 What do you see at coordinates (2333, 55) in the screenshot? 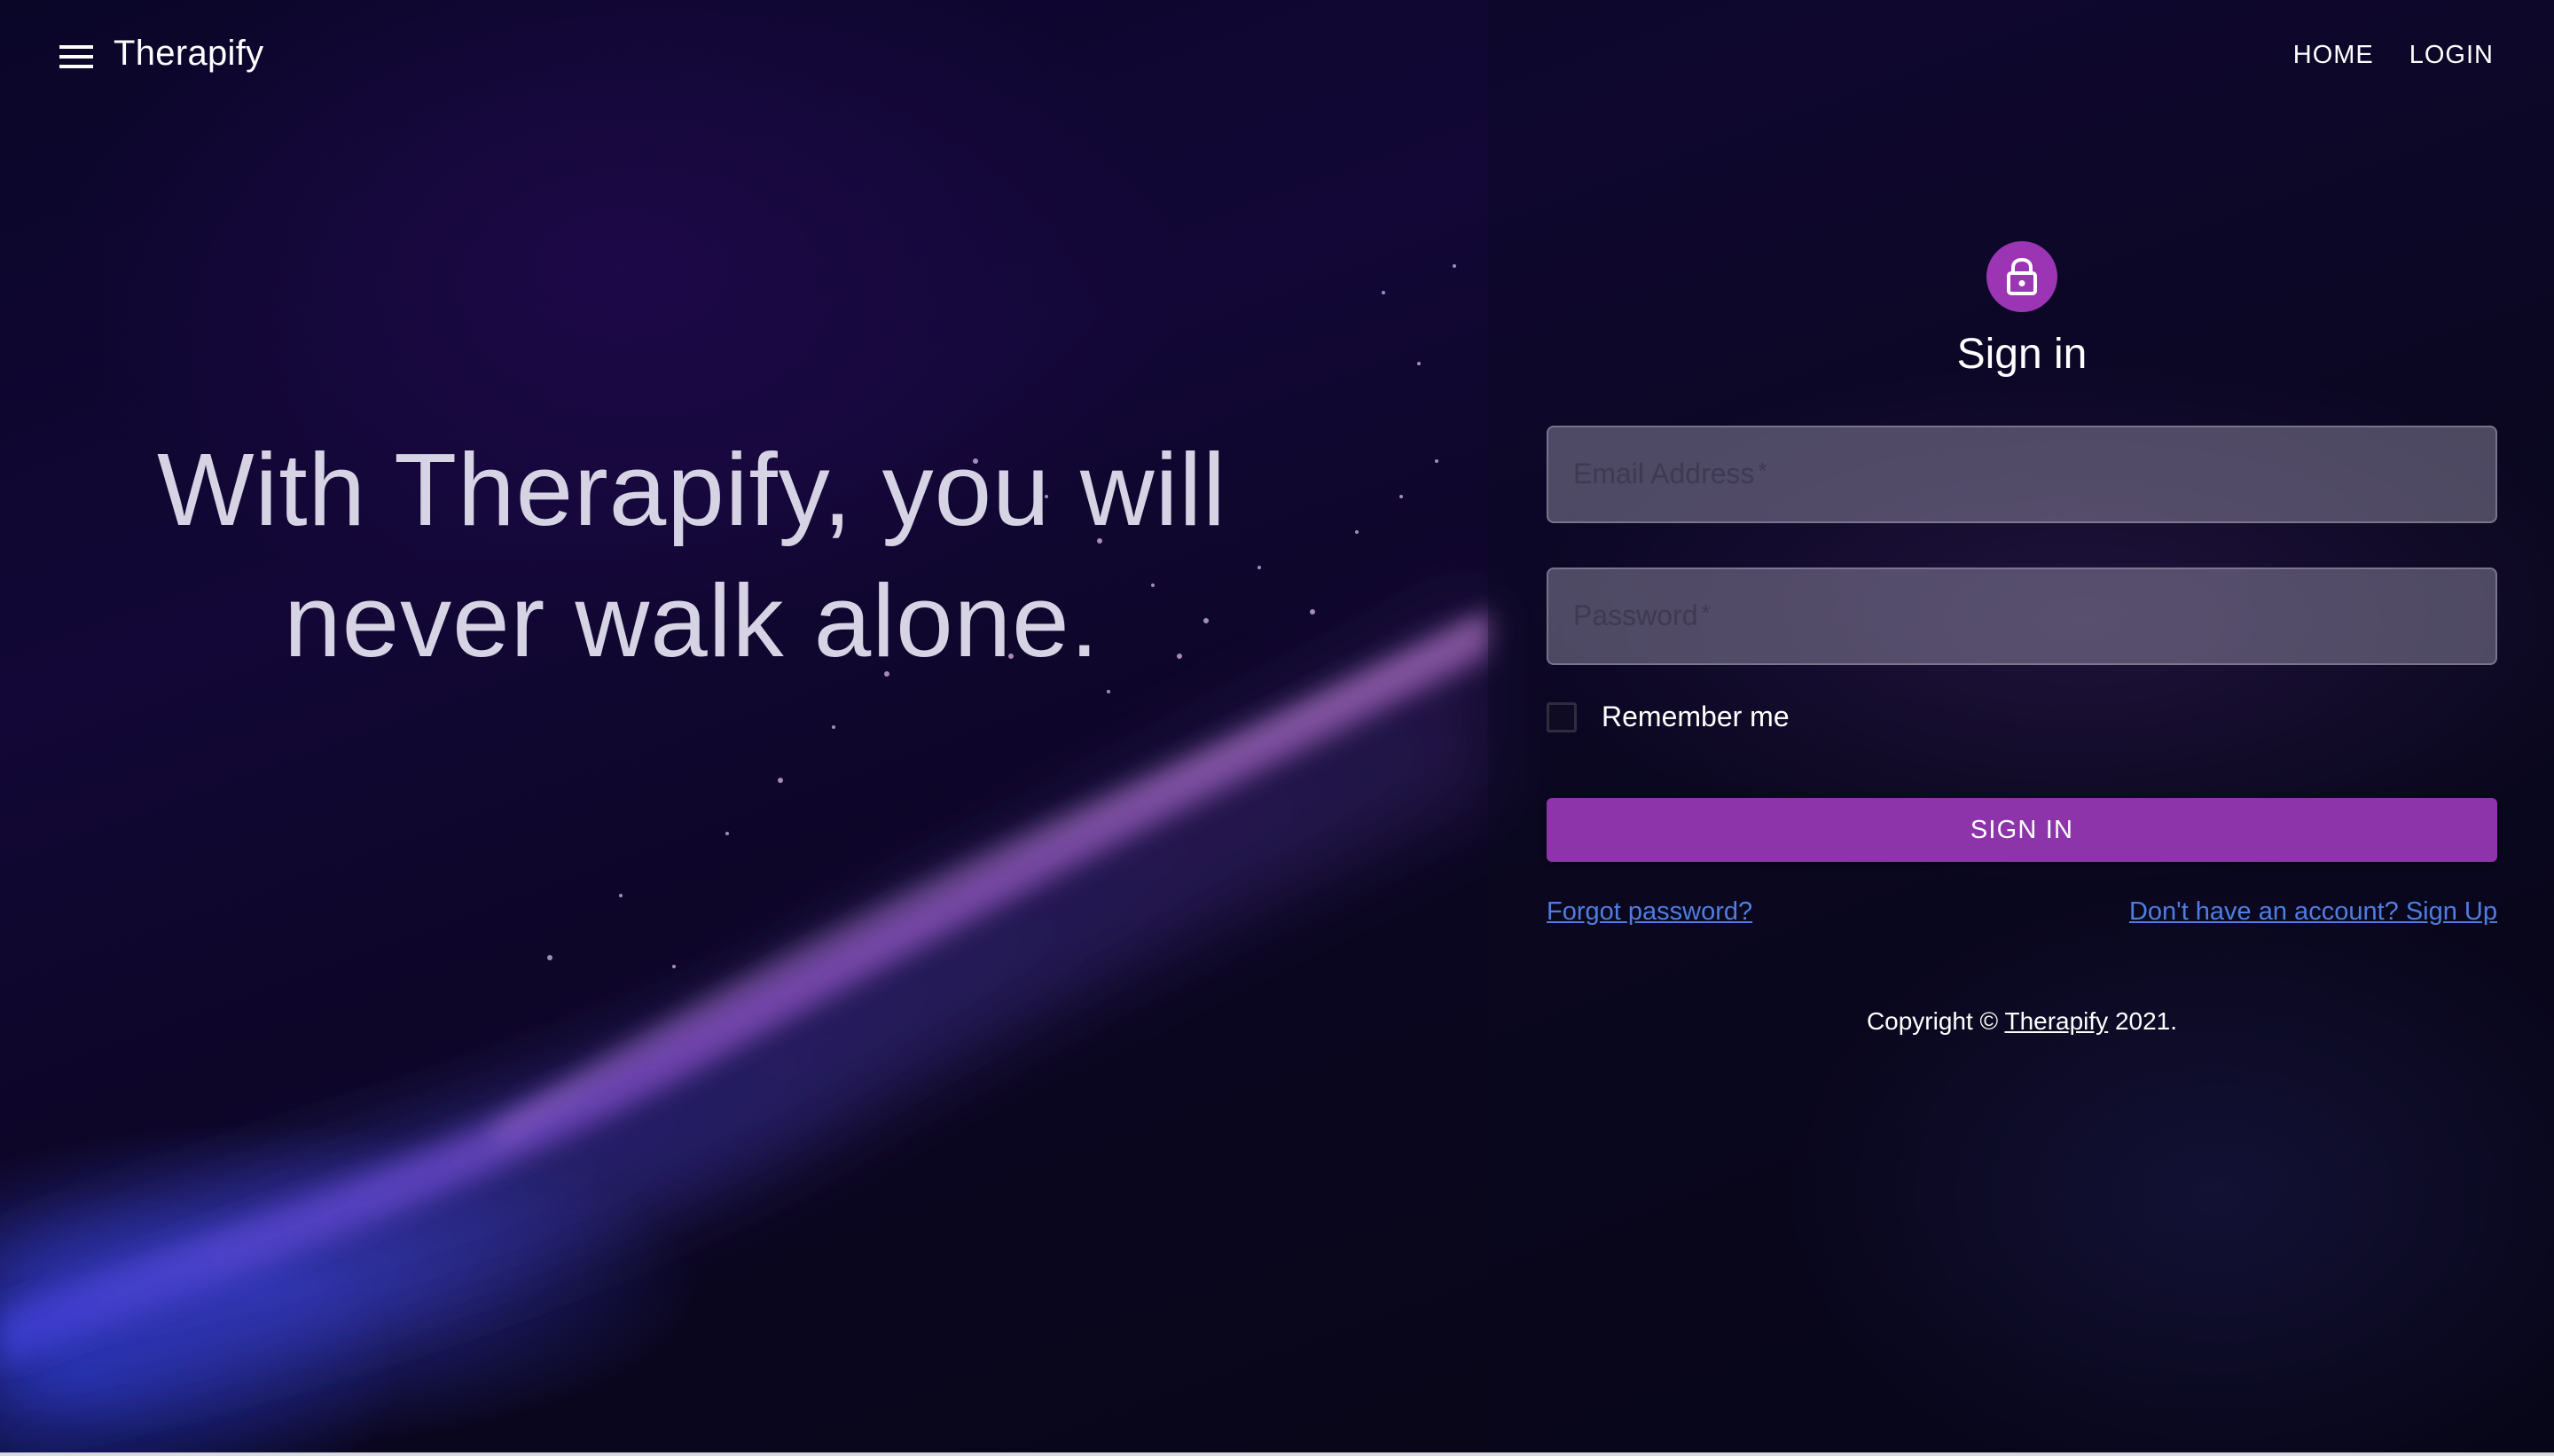
I see `nav-home-link: HOME` at bounding box center [2333, 55].